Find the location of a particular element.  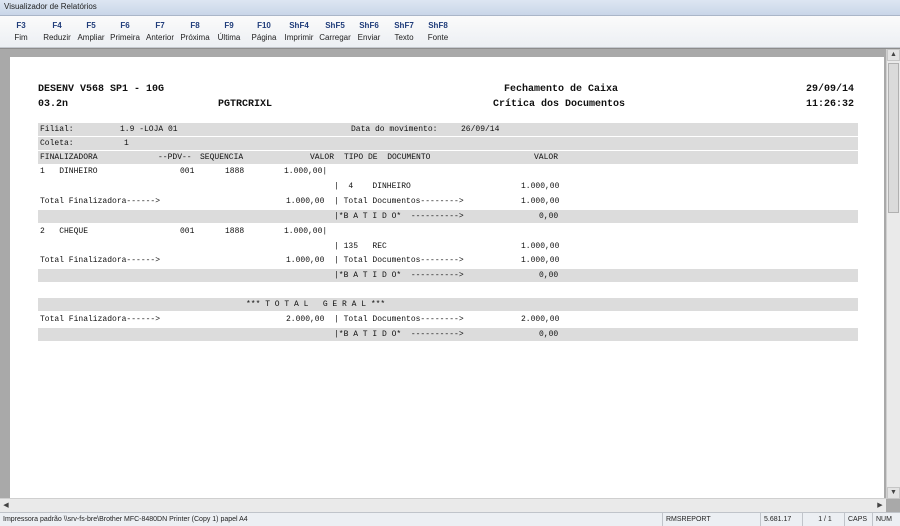

version-status: 5.681.17 is located at coordinates (781, 519).